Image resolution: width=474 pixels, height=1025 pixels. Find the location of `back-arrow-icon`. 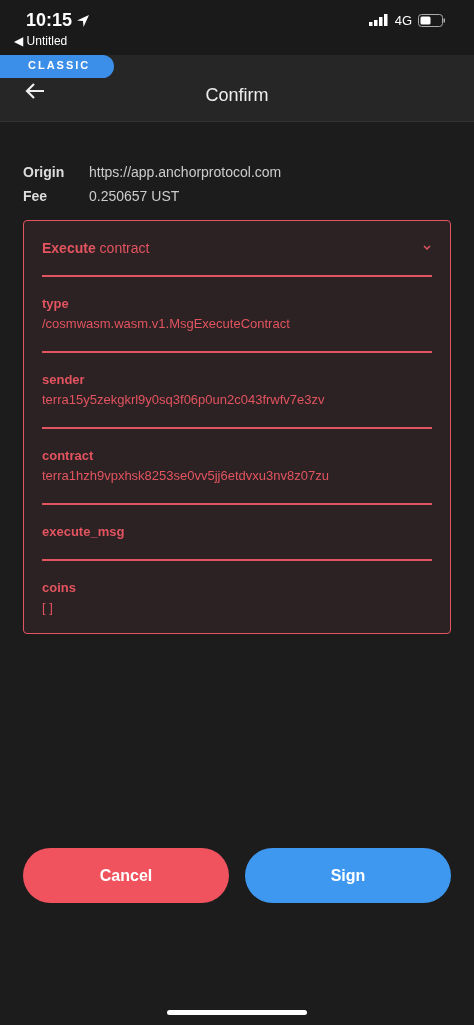

back-arrow-icon is located at coordinates (35, 91).